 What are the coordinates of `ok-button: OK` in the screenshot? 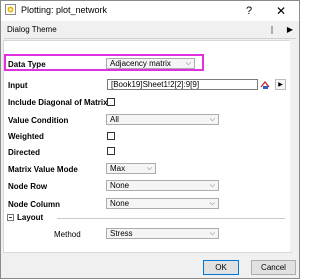 It's located at (221, 267).